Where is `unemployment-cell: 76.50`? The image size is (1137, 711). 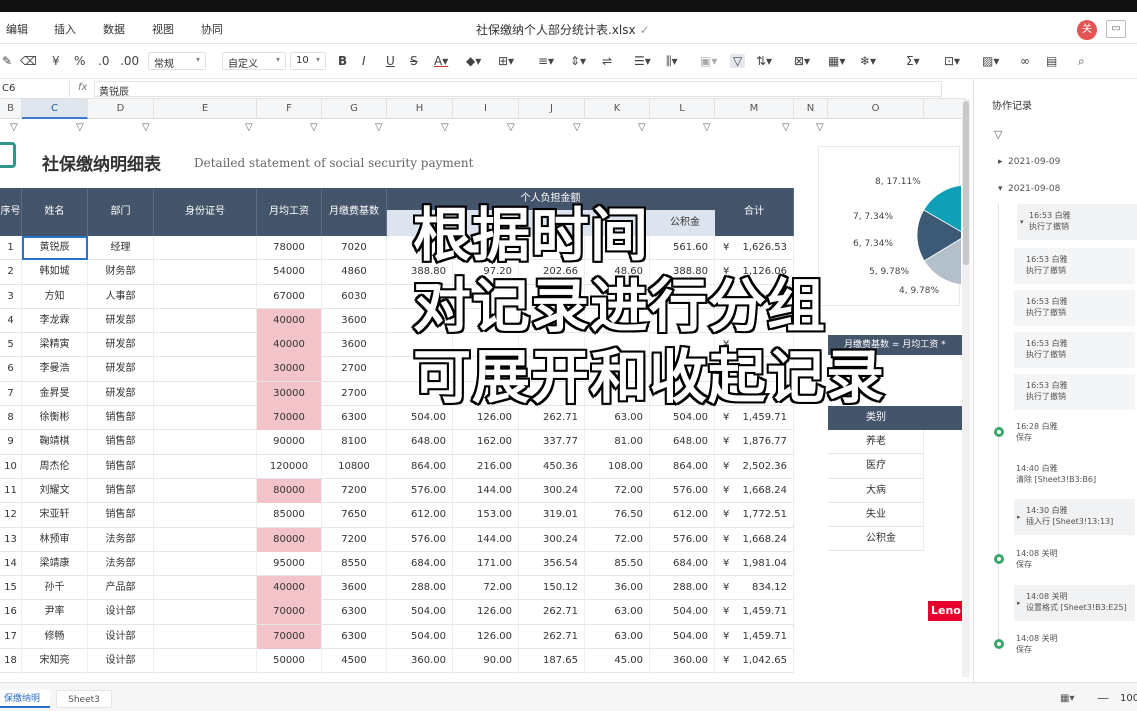 unemployment-cell: 76.50 is located at coordinates (617, 515).